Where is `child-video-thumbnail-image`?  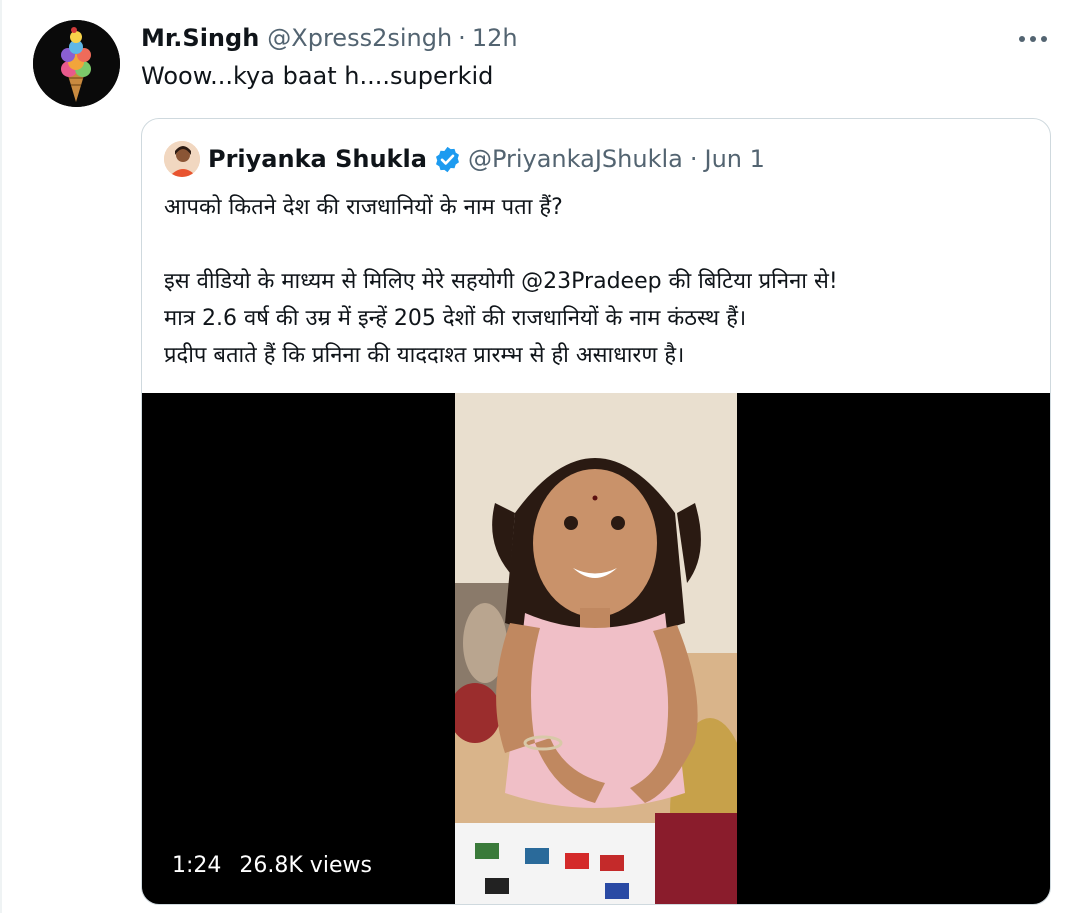
child-video-thumbnail-image is located at coordinates (596, 648).